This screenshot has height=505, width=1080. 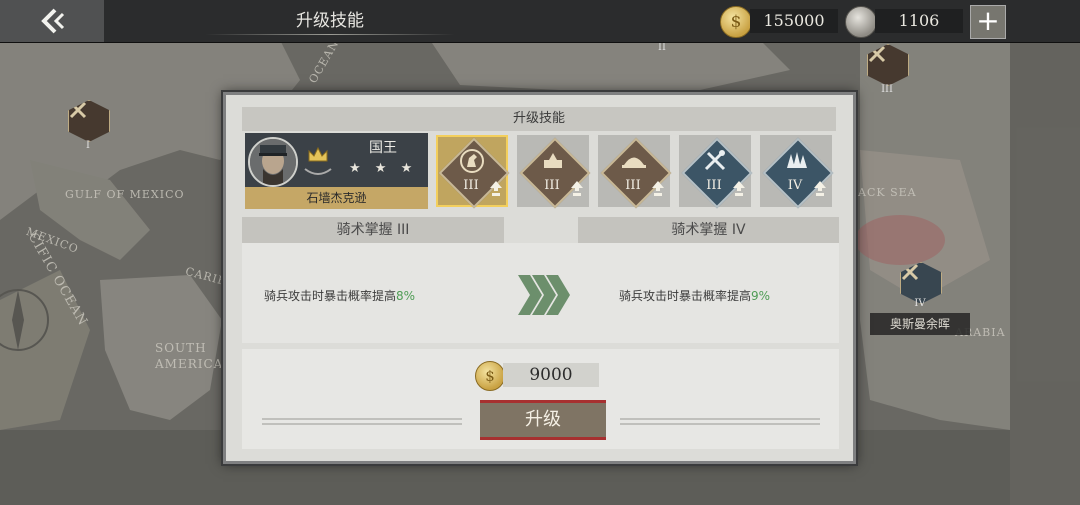 What do you see at coordinates (330, 21) in the screenshot?
I see `page-title: 升级技能` at bounding box center [330, 21].